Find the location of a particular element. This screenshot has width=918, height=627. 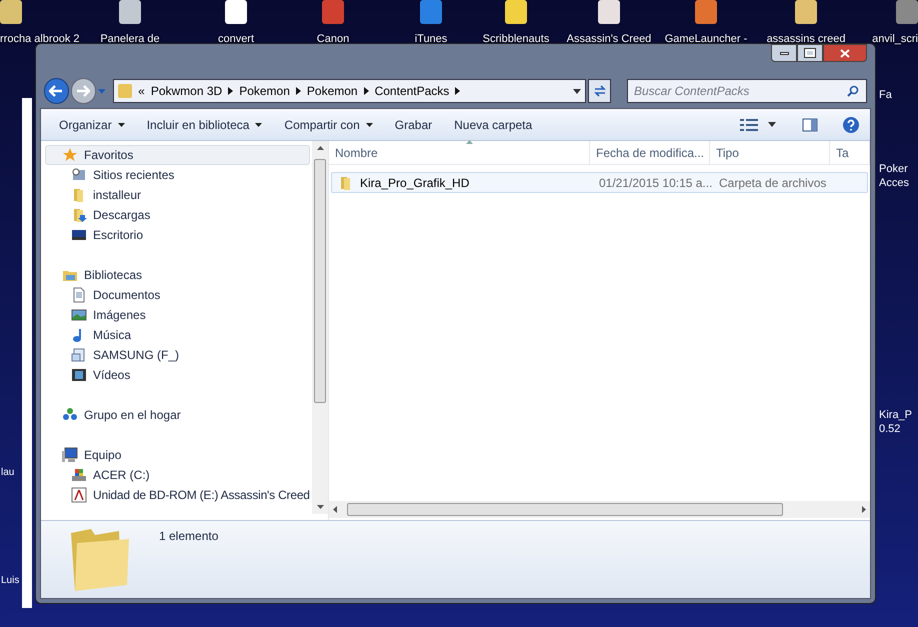

breadcrumb: Pokwmon 3D is located at coordinates (186, 91).